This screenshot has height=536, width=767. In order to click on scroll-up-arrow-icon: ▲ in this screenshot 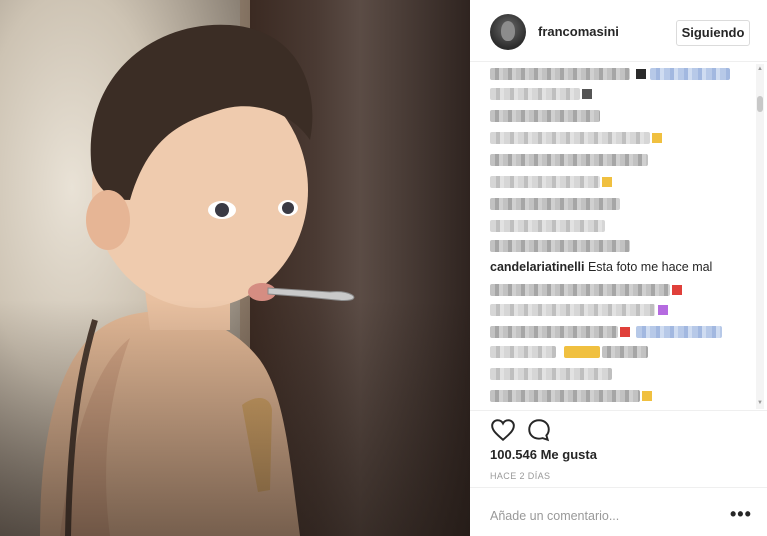, I will do `click(760, 69)`.